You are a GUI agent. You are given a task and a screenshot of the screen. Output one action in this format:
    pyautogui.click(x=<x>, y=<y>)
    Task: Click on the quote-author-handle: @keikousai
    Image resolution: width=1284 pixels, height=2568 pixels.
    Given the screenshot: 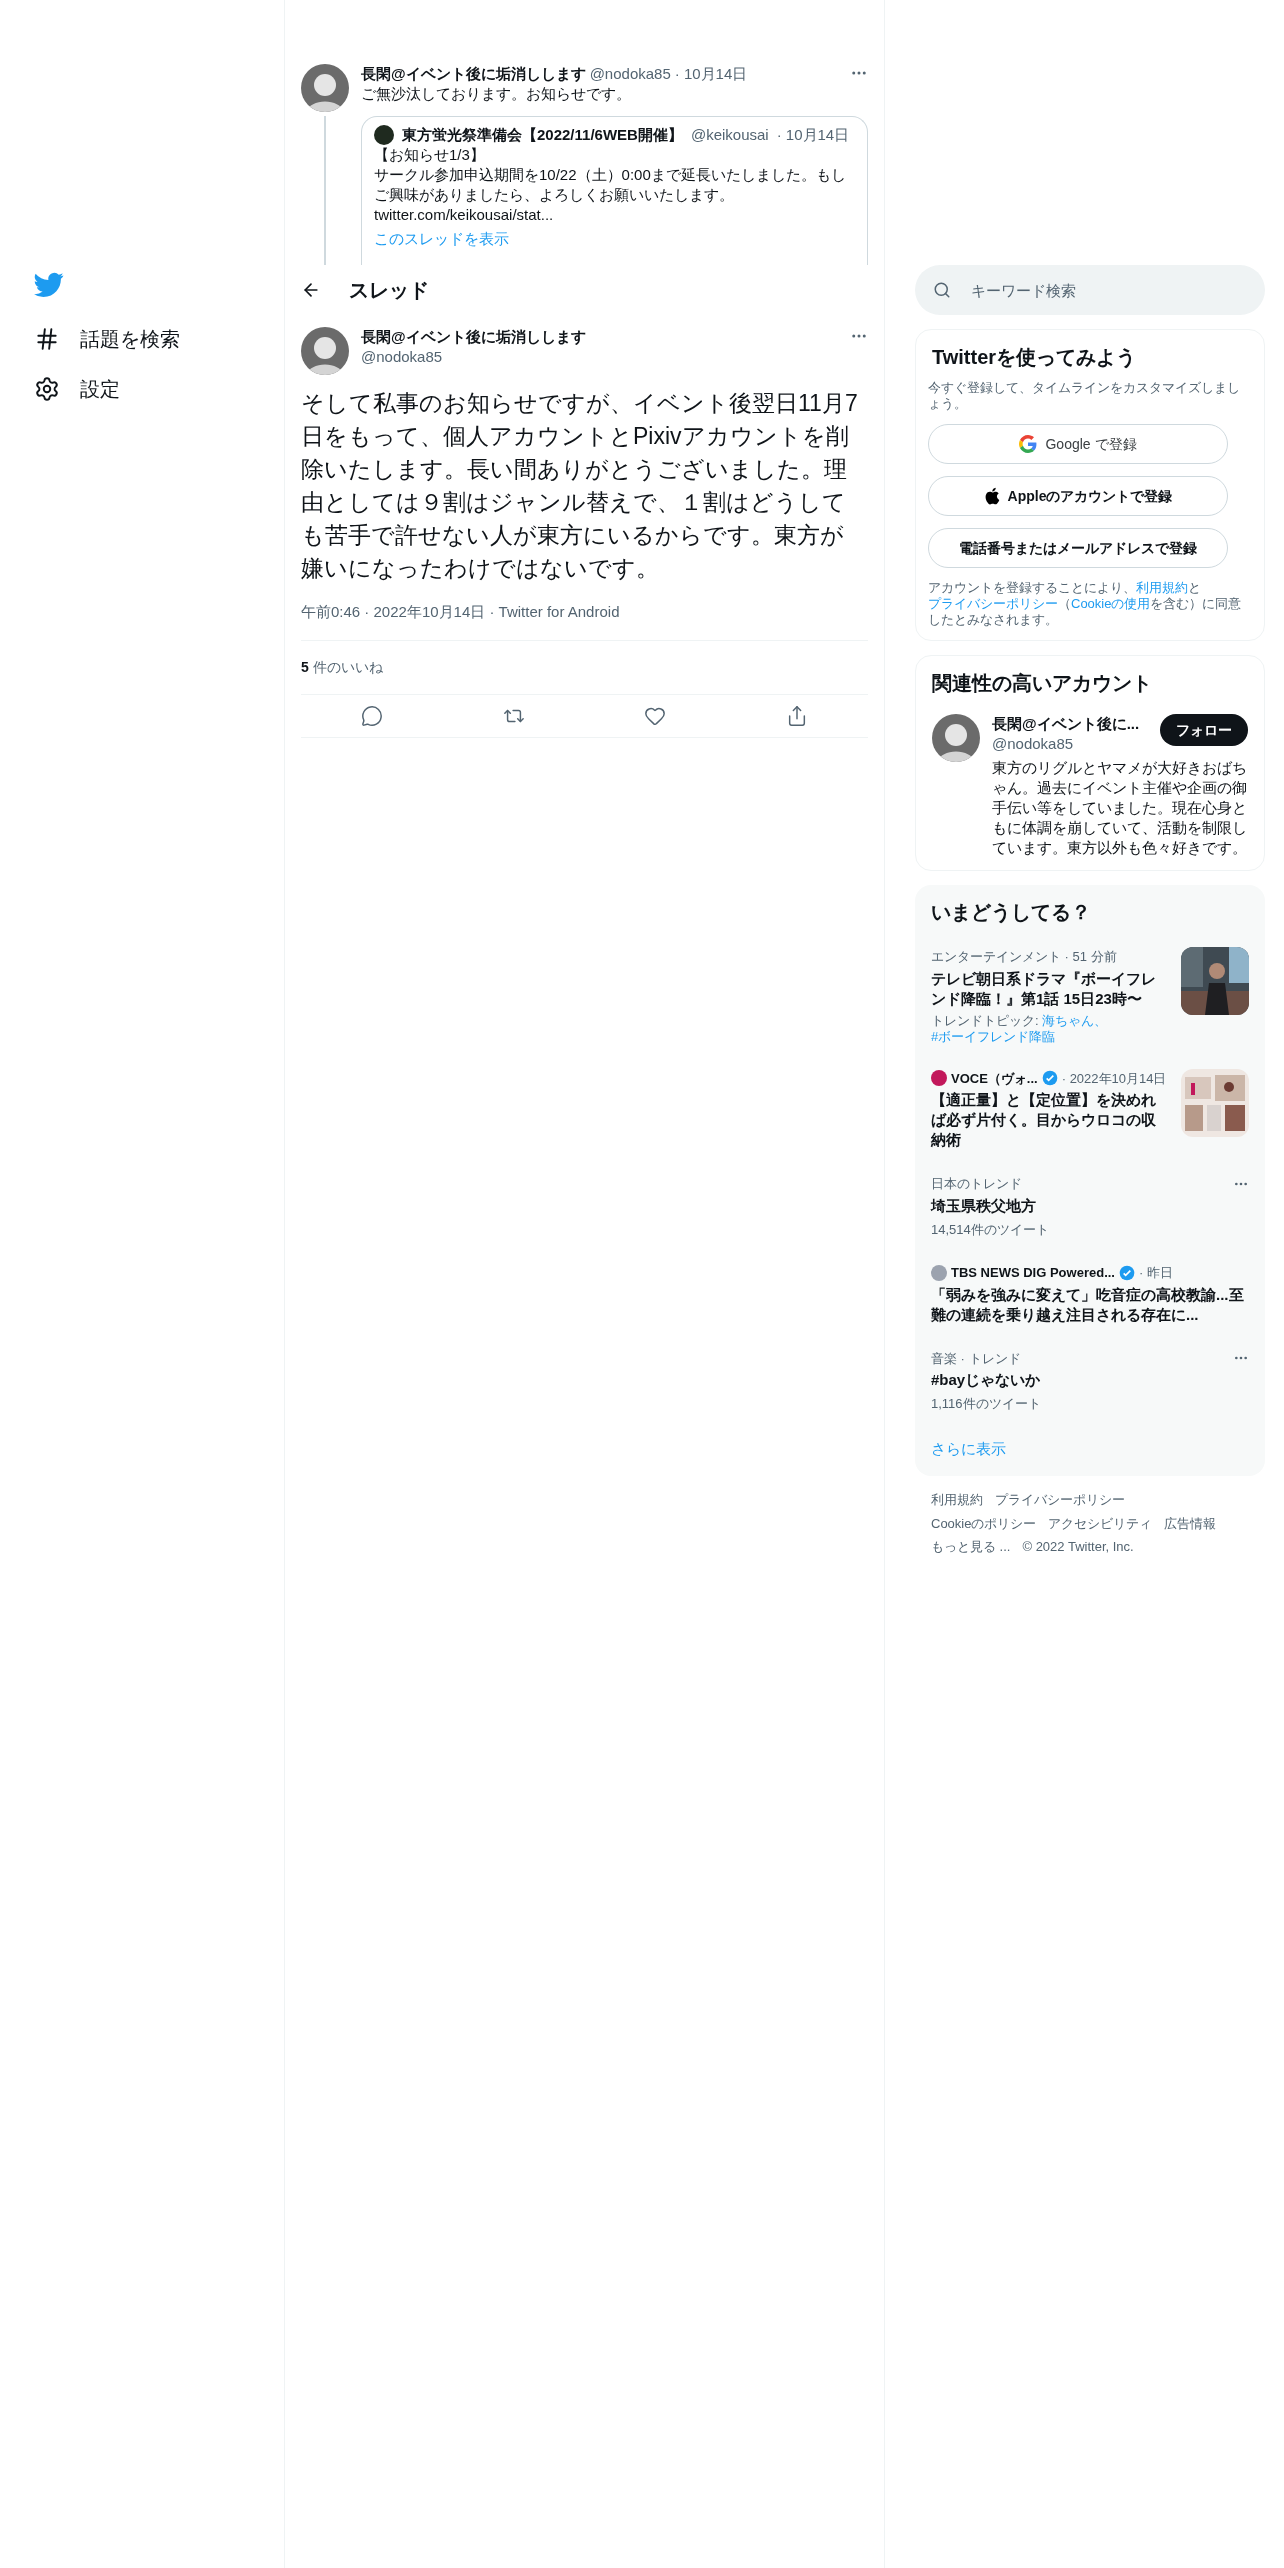 What is the action you would take?
    pyautogui.click(x=729, y=135)
    